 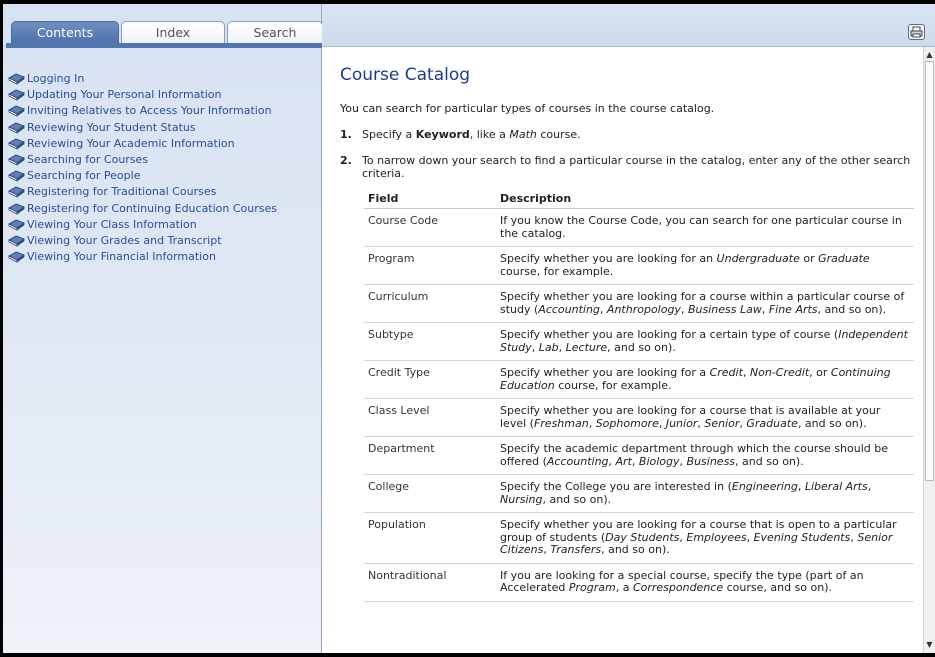 What do you see at coordinates (122, 192) in the screenshot?
I see `toc-item-label: Registering for Traditional Courses` at bounding box center [122, 192].